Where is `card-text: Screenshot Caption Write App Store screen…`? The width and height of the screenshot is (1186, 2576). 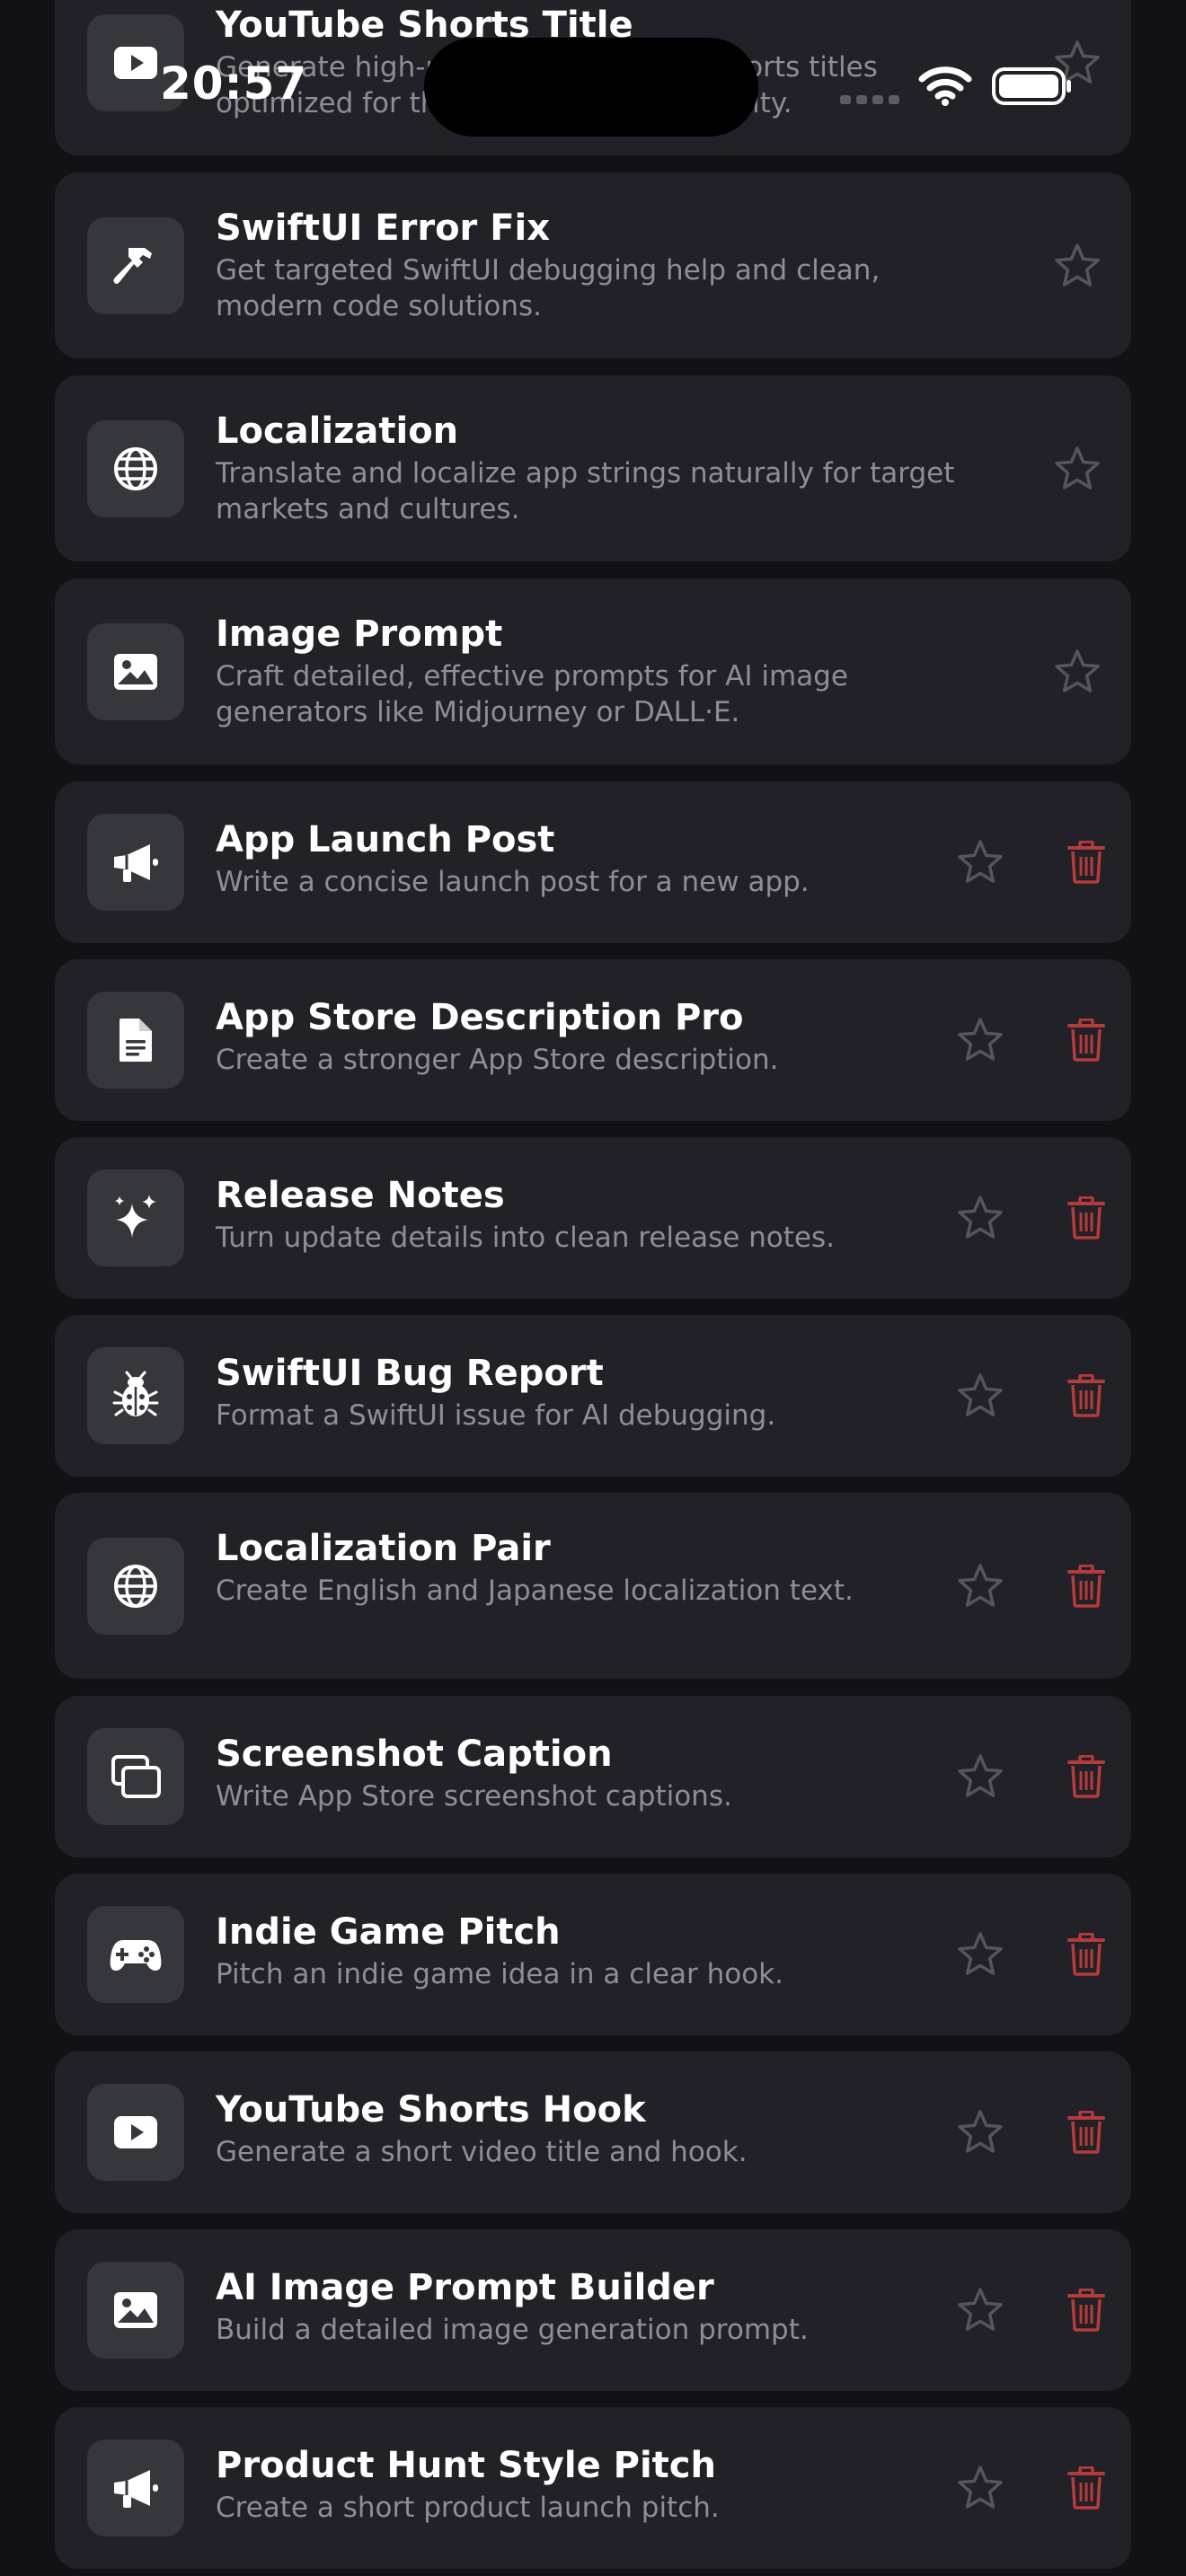 card-text: Screenshot Caption Write App Store screen… is located at coordinates (566, 1773).